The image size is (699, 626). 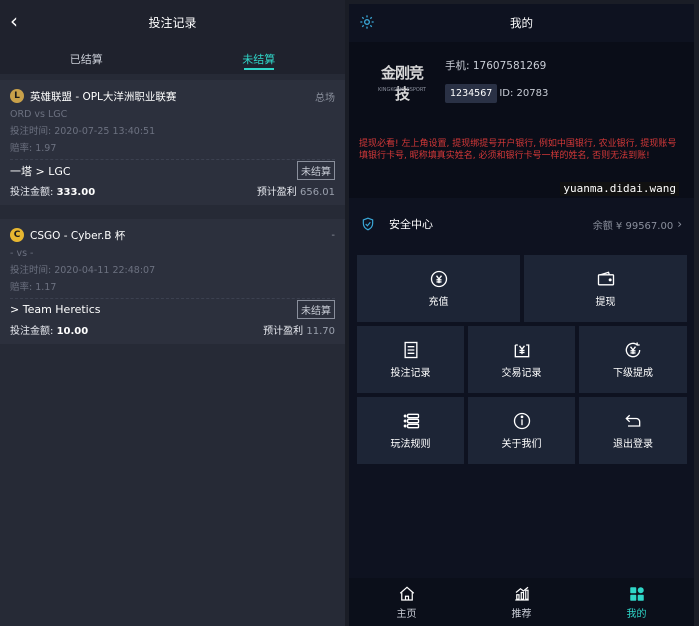 What do you see at coordinates (521, 224) in the screenshot?
I see `security-center-row: 安全中心 余额 ¥ 99567.00 ›` at bounding box center [521, 224].